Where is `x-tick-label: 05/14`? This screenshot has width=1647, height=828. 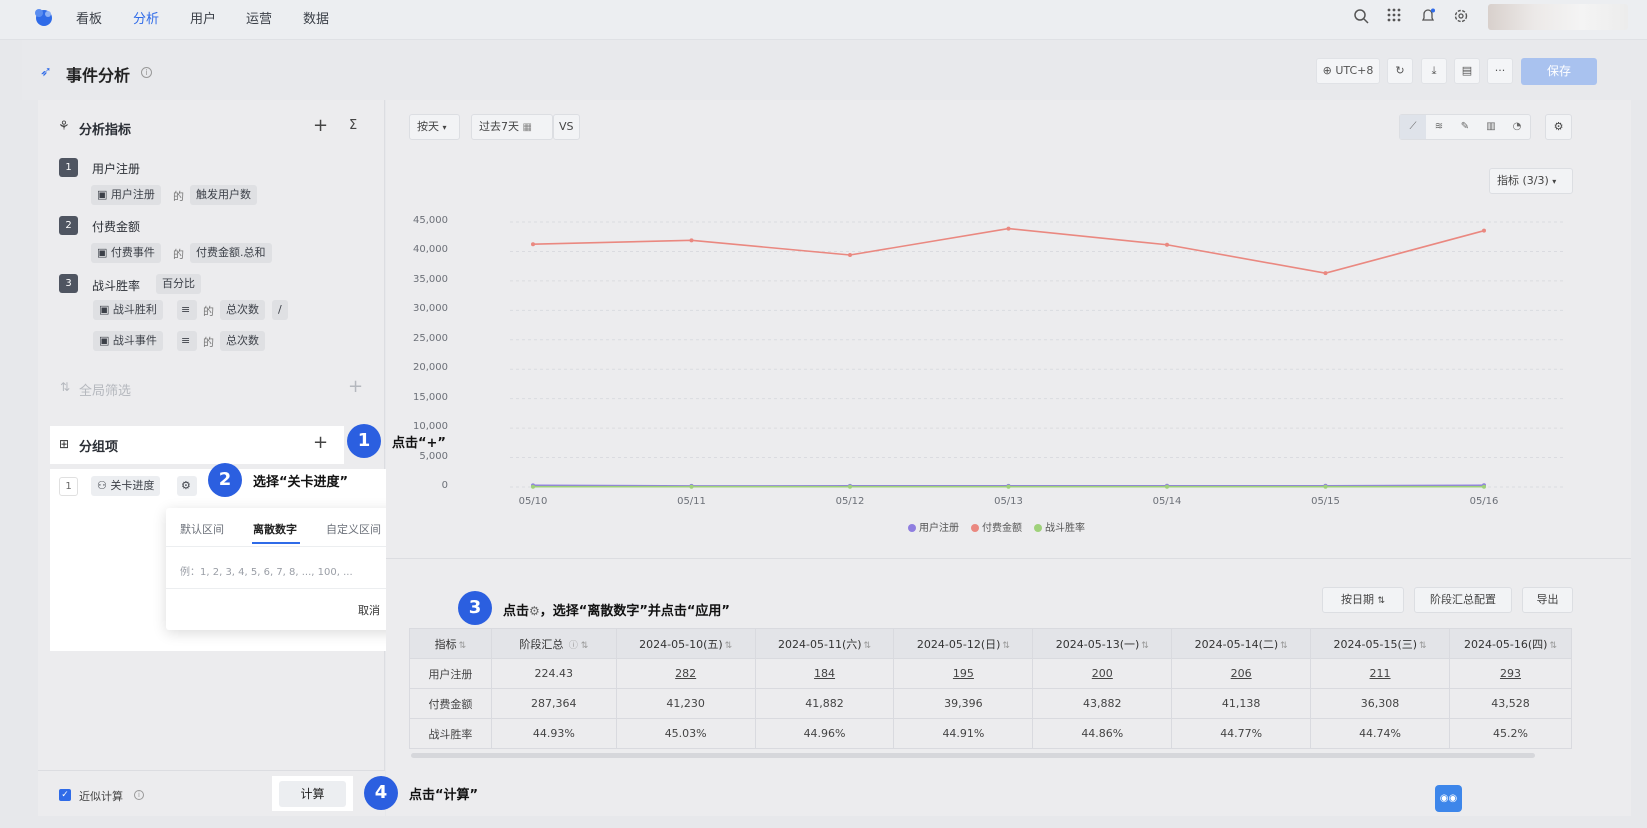
x-tick-label: 05/14 is located at coordinates (1167, 501).